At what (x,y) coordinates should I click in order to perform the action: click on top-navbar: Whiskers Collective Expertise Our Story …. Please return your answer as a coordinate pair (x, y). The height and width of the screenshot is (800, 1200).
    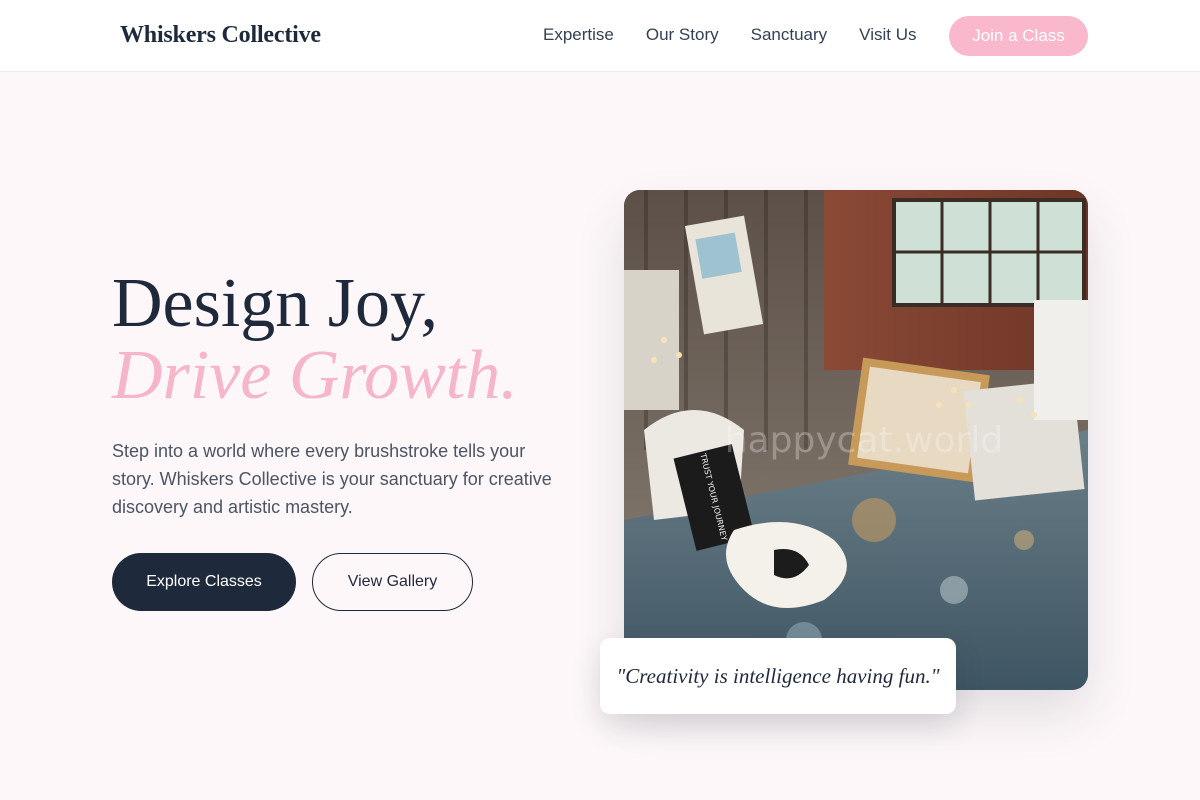
    Looking at the image, I should click on (600, 36).